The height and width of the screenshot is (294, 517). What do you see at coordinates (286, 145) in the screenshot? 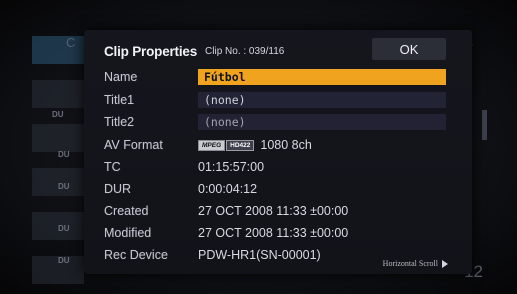
I see `av-format-value: 1080 8ch` at bounding box center [286, 145].